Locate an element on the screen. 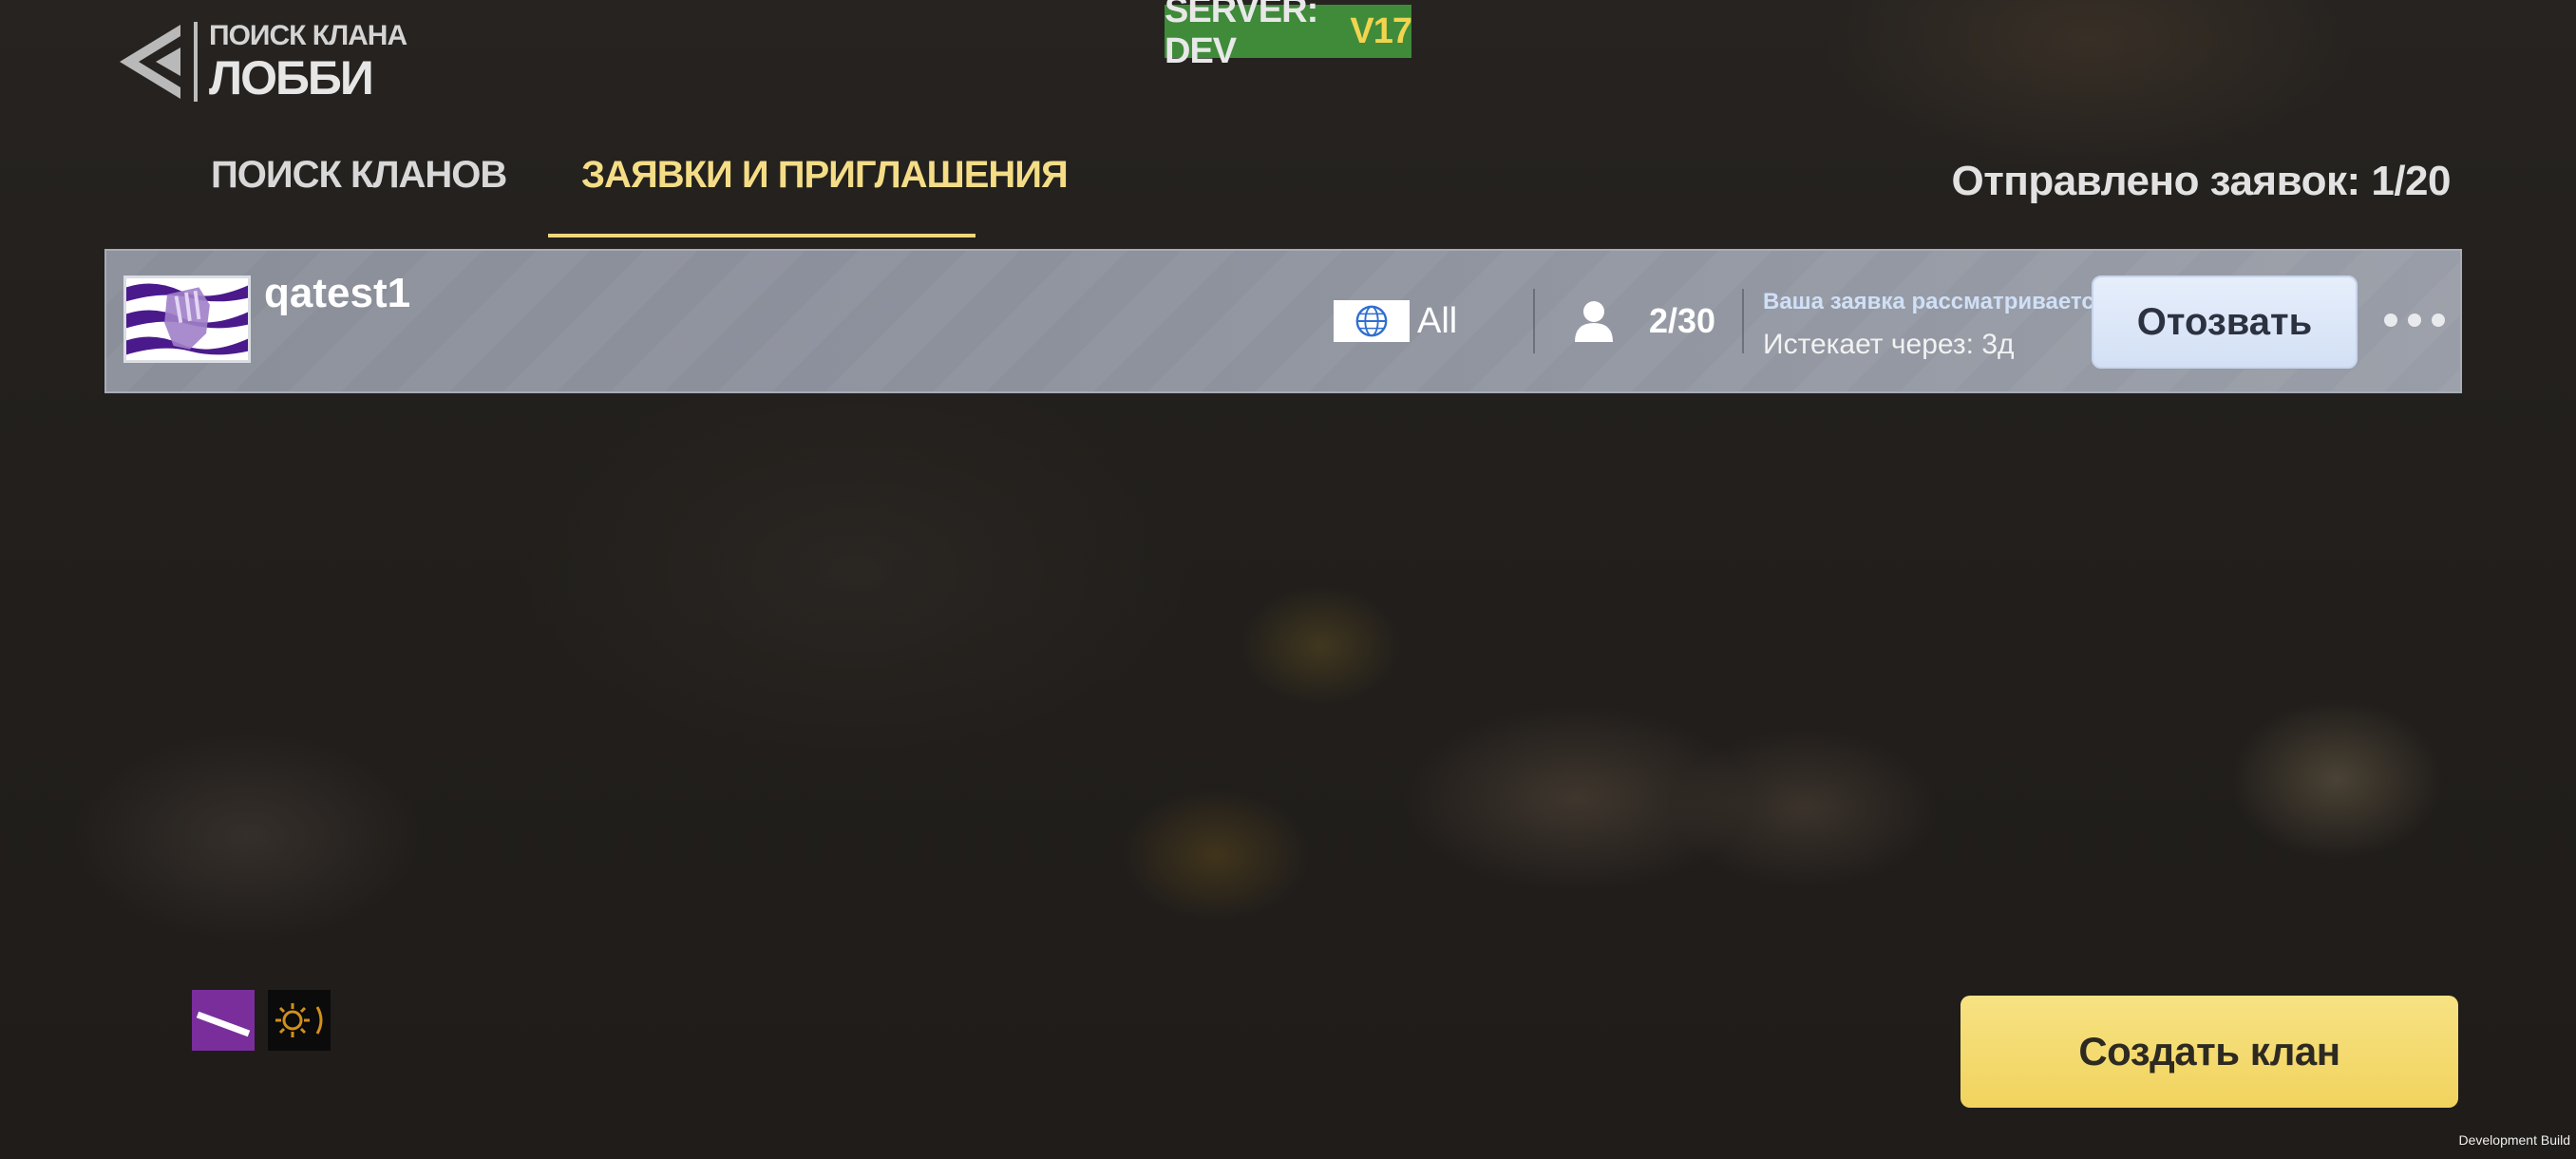 The width and height of the screenshot is (2576, 1159). dev-build-label: Development Build is located at coordinates (2514, 1140).